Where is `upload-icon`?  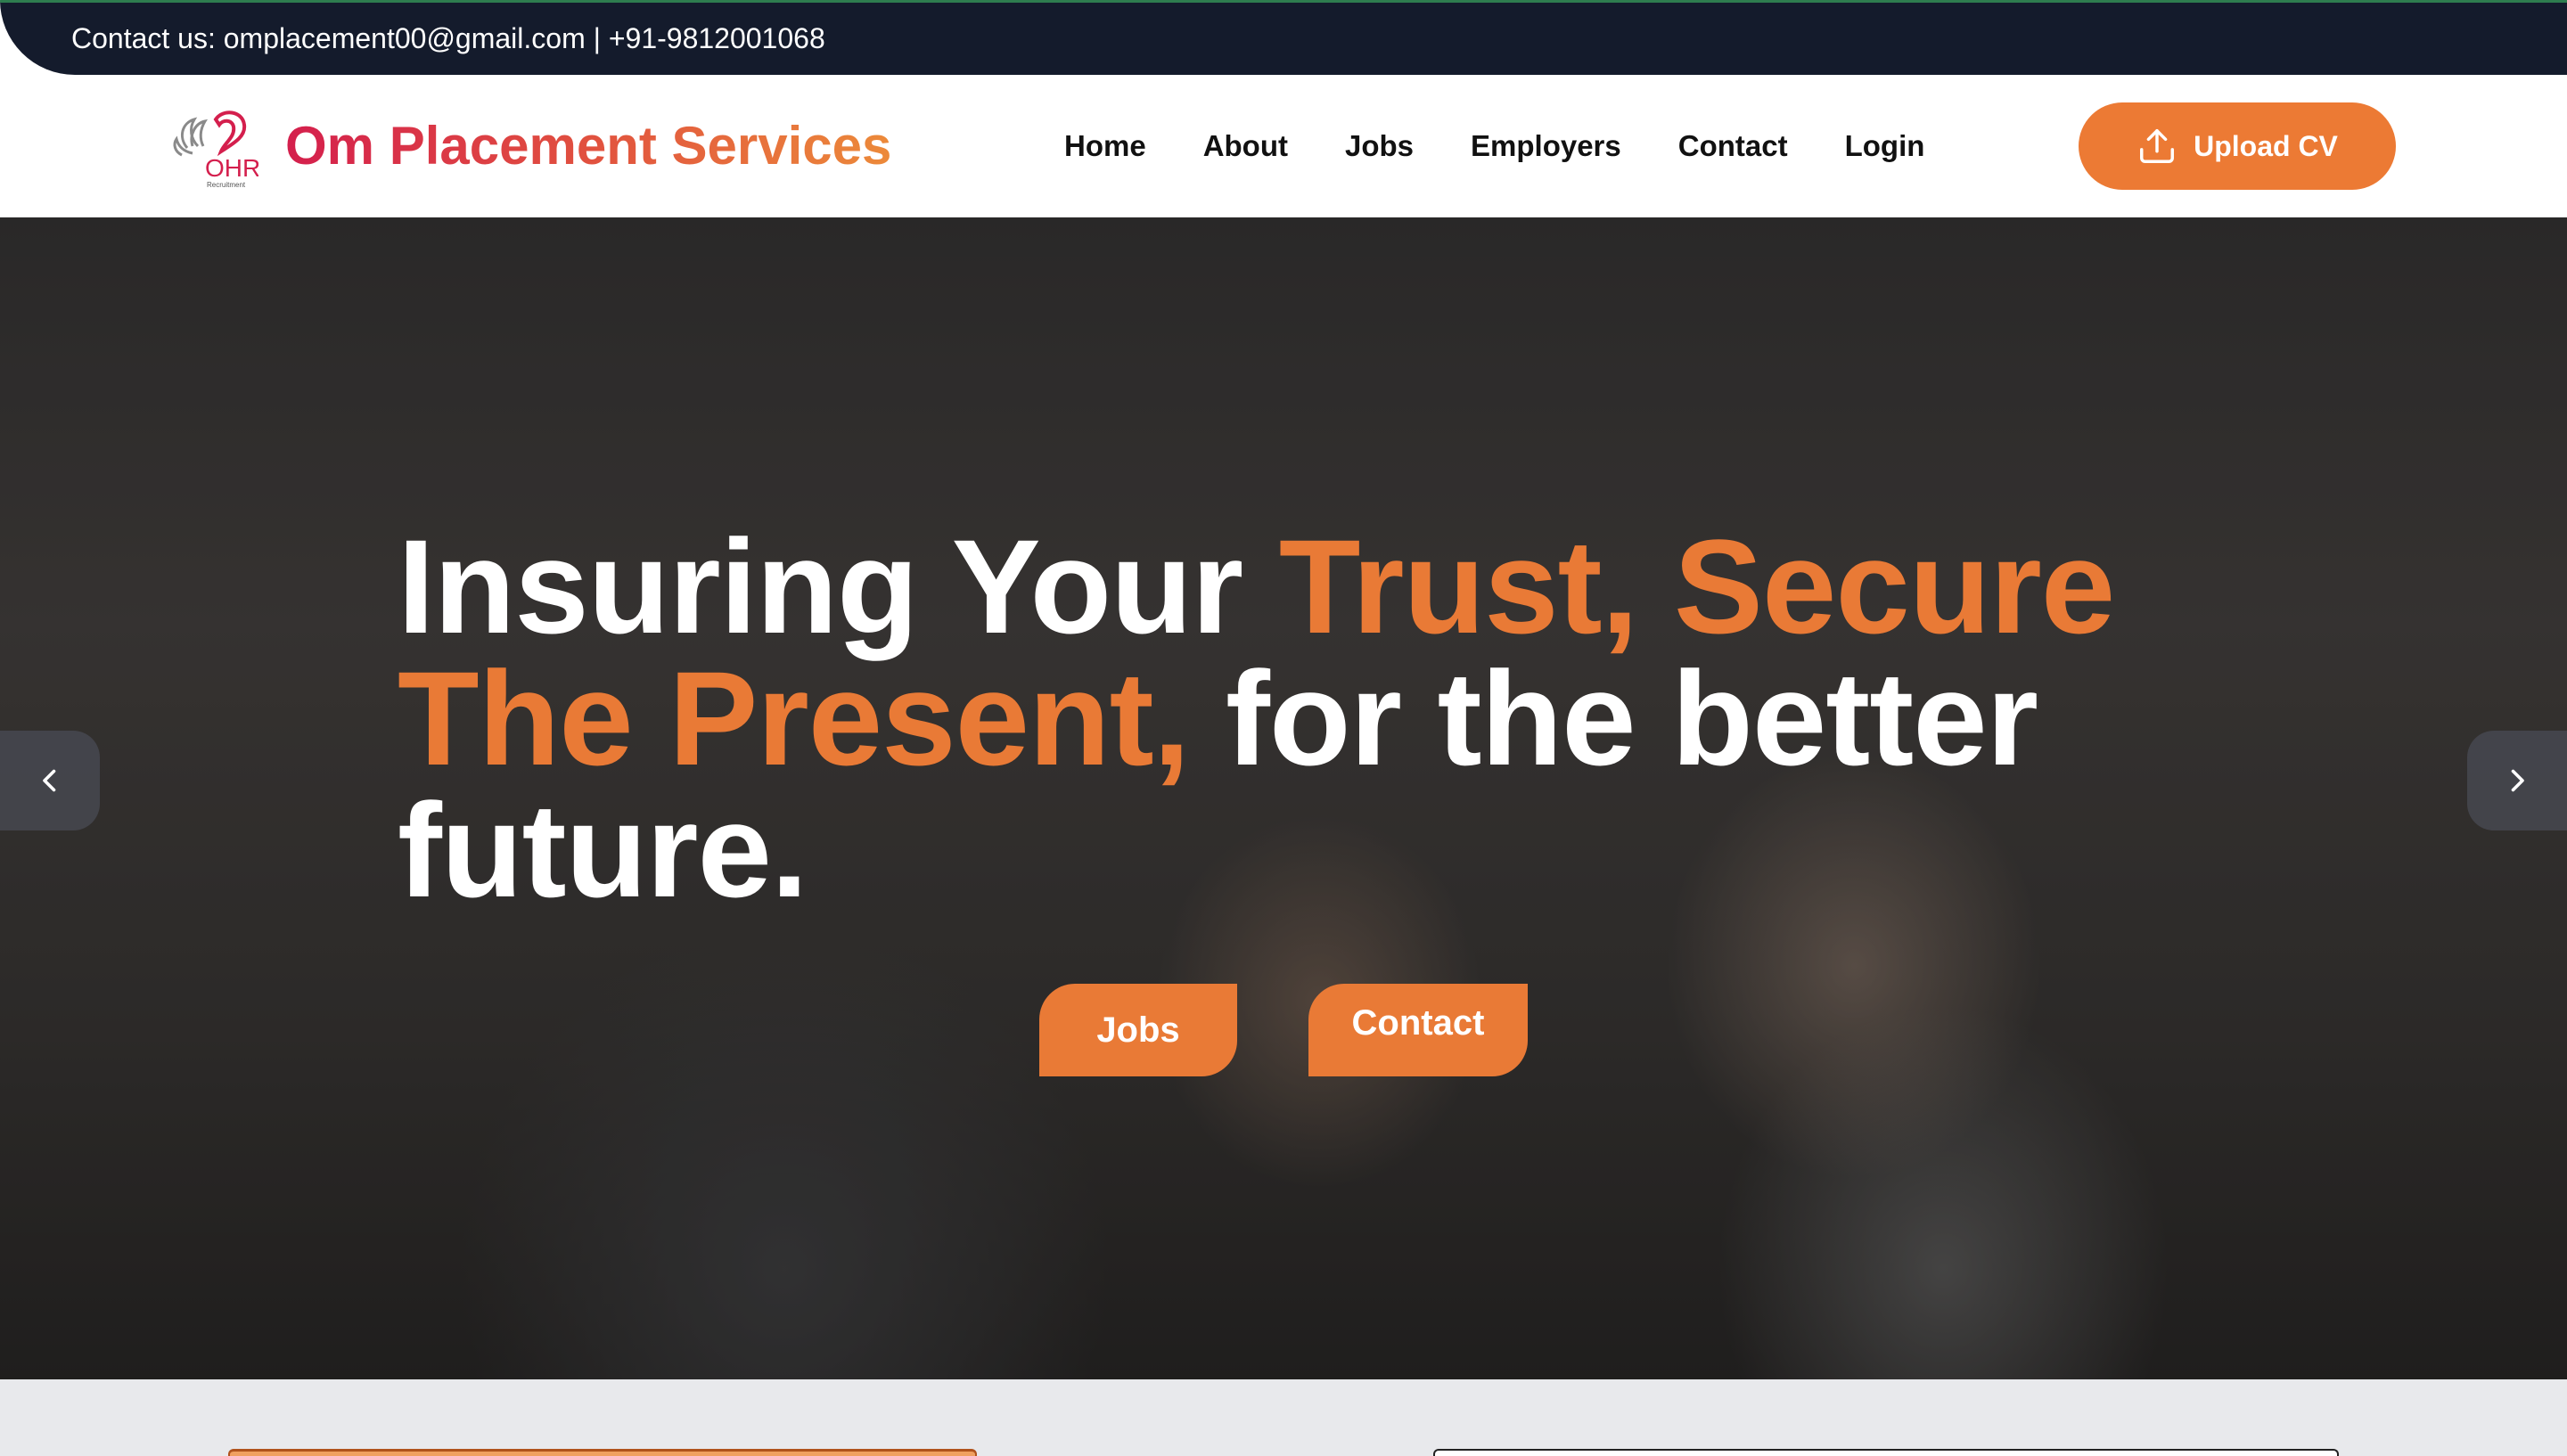 upload-icon is located at coordinates (2157, 146).